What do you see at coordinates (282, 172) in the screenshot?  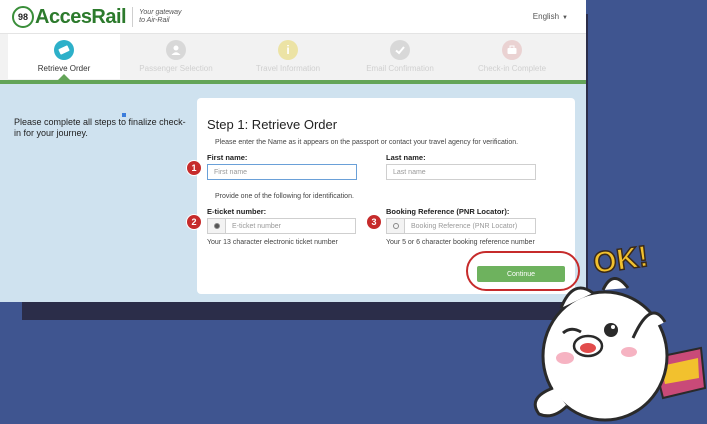 I see `first-name-input: First name` at bounding box center [282, 172].